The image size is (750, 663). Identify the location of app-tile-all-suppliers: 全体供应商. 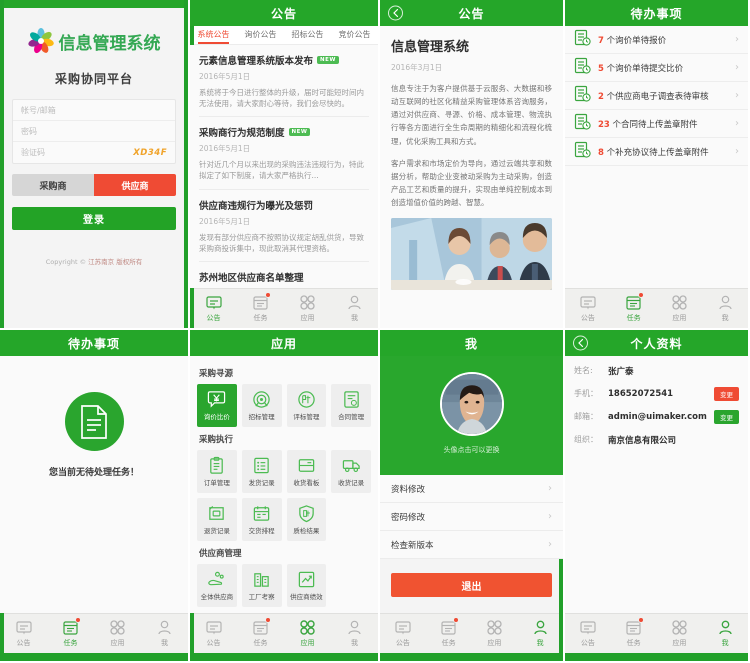
(217, 585).